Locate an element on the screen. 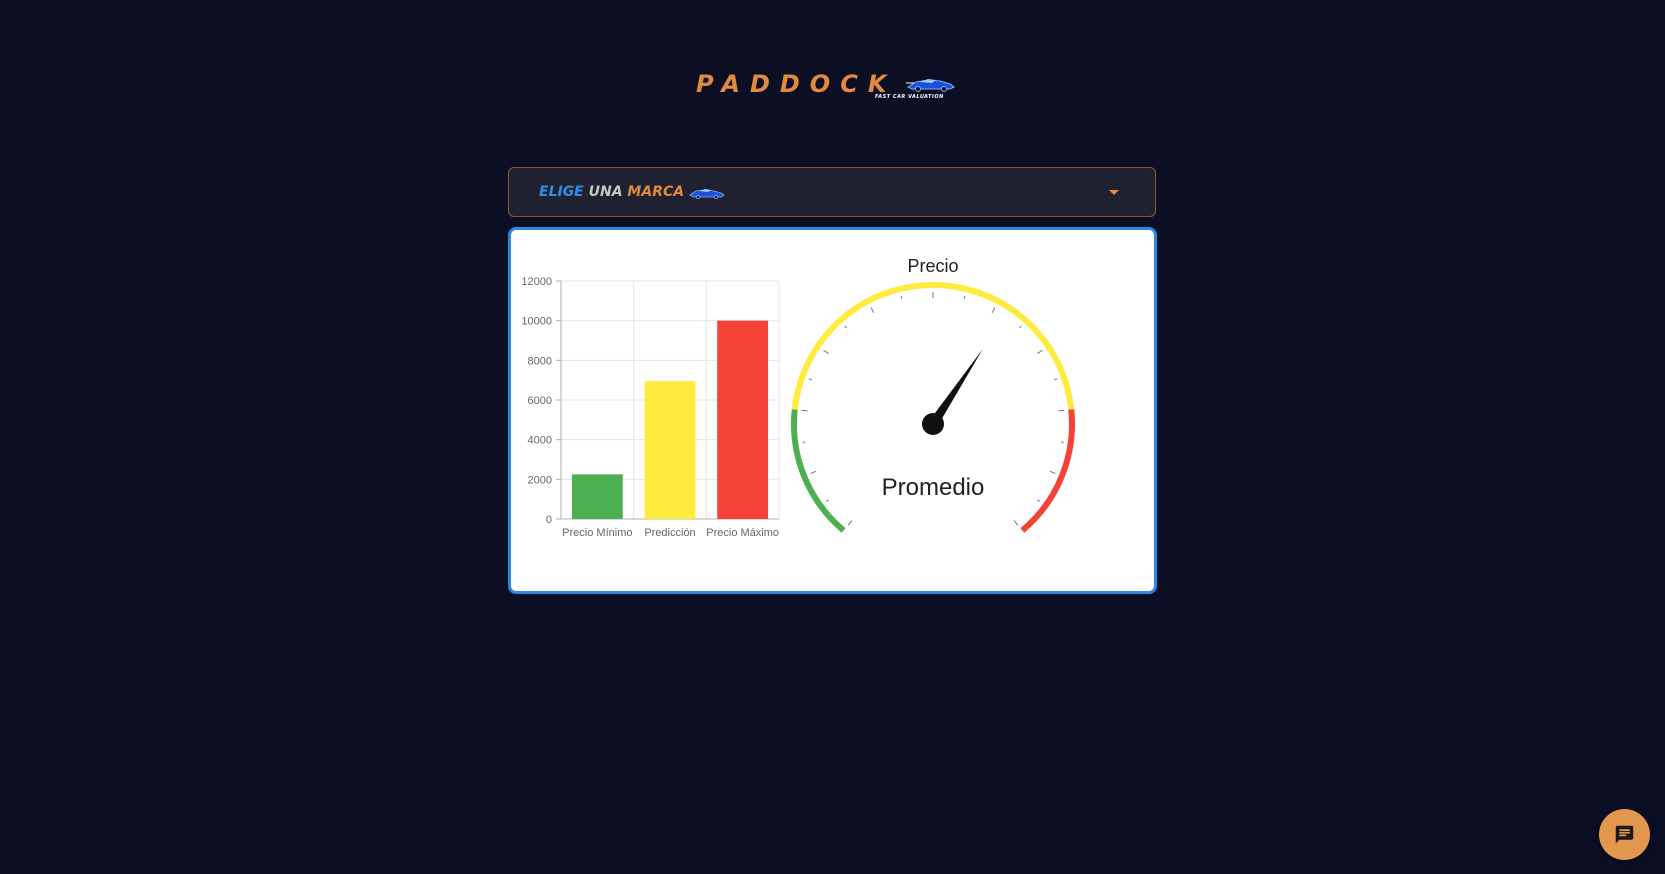 This screenshot has height=874, width=1665. y-tick-label: 2000 is located at coordinates (540, 480).